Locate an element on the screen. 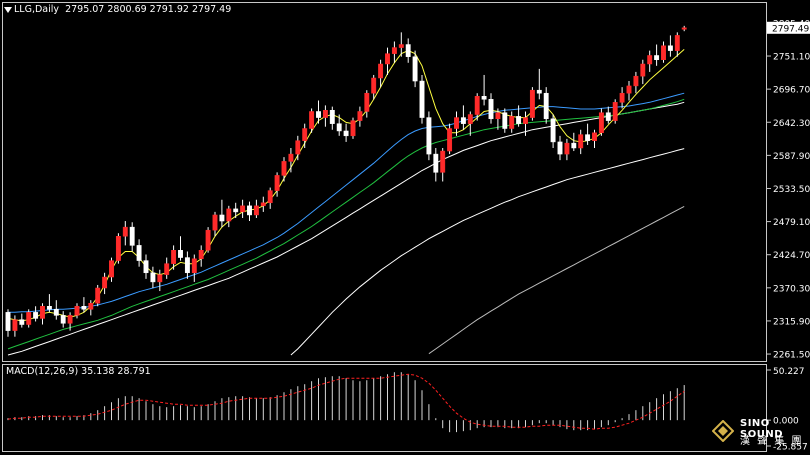  price-tick-label: 2479.10 is located at coordinates (791, 223).